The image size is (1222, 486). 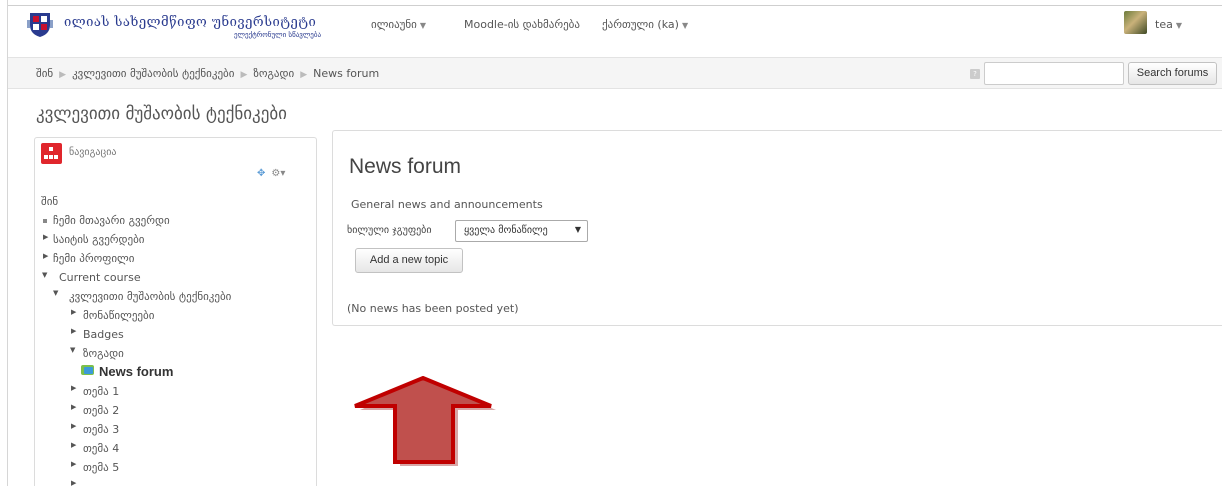 I want to click on groups-select-value: ყველა მონაწილე, so click(x=506, y=230).